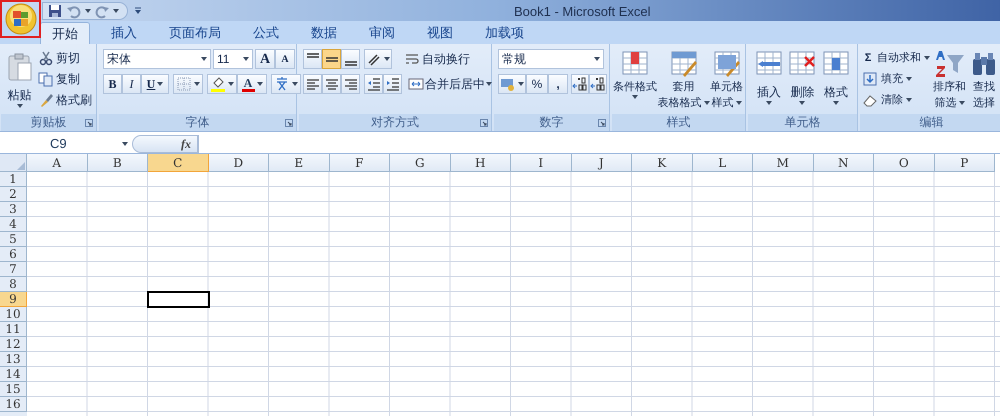 This screenshot has width=1000, height=416. What do you see at coordinates (440, 33) in the screenshot?
I see `ribbon-tab: 视图` at bounding box center [440, 33].